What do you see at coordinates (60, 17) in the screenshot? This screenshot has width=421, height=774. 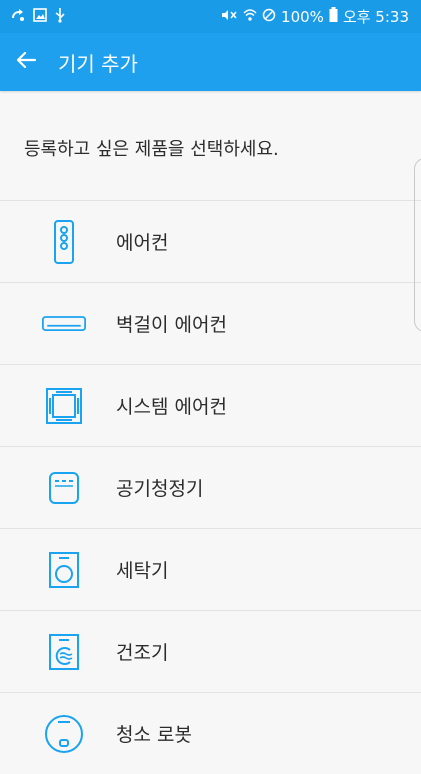 I see `usb-icon` at bounding box center [60, 17].